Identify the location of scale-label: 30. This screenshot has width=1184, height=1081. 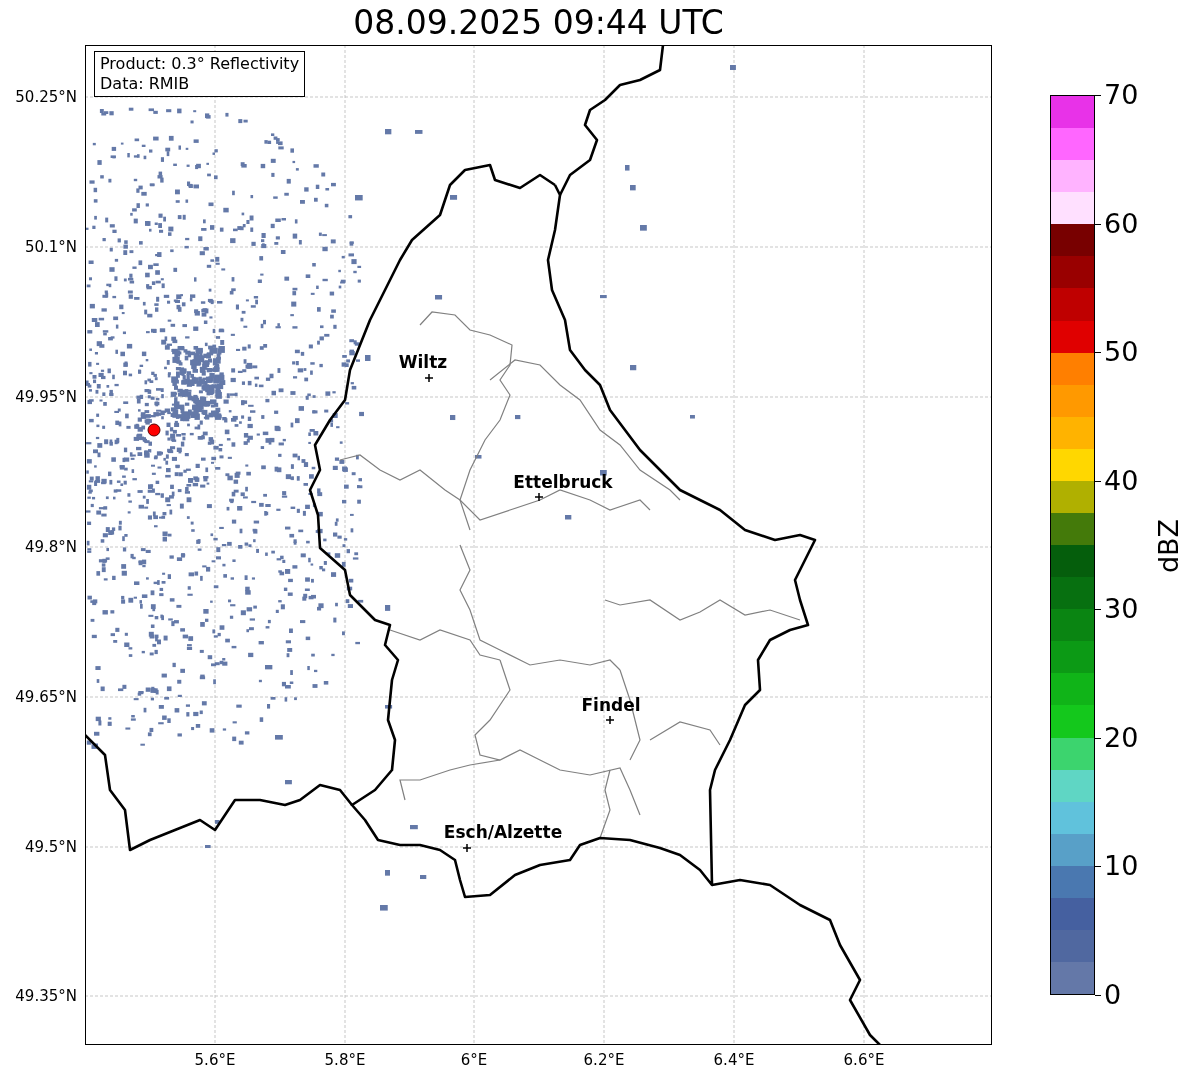
(1121, 609).